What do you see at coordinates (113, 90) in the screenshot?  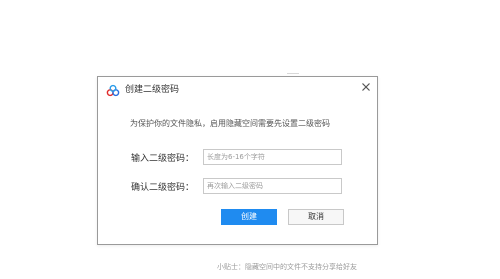 I see `baidu-cloud-icon` at bounding box center [113, 90].